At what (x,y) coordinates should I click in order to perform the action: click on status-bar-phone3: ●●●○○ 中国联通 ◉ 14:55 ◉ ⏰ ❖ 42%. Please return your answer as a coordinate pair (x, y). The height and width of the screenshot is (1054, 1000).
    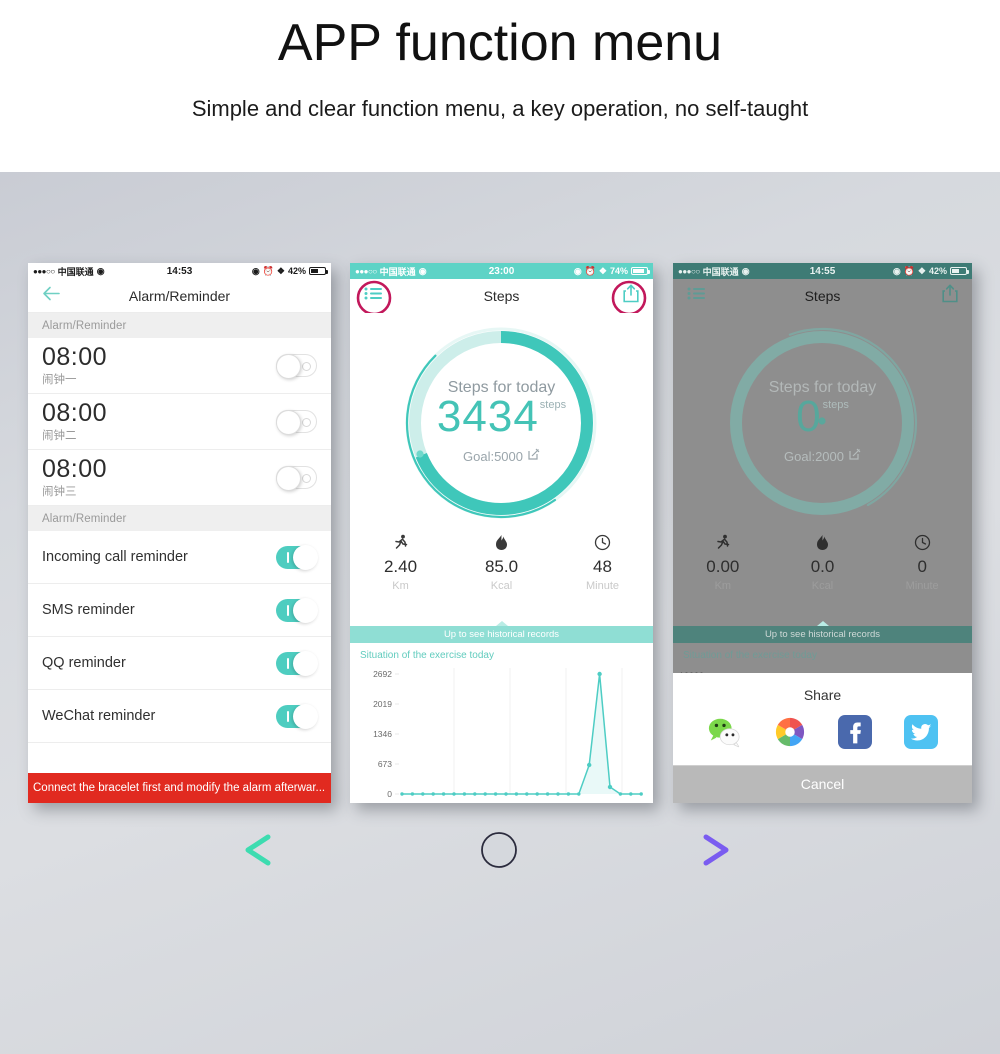
    Looking at the image, I should click on (822, 271).